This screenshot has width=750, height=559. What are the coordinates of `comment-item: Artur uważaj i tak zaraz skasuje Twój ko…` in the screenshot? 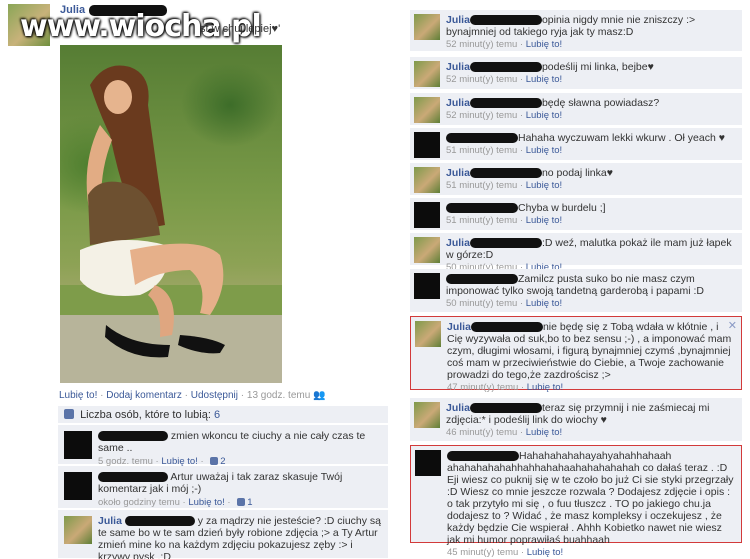 It's located at (223, 487).